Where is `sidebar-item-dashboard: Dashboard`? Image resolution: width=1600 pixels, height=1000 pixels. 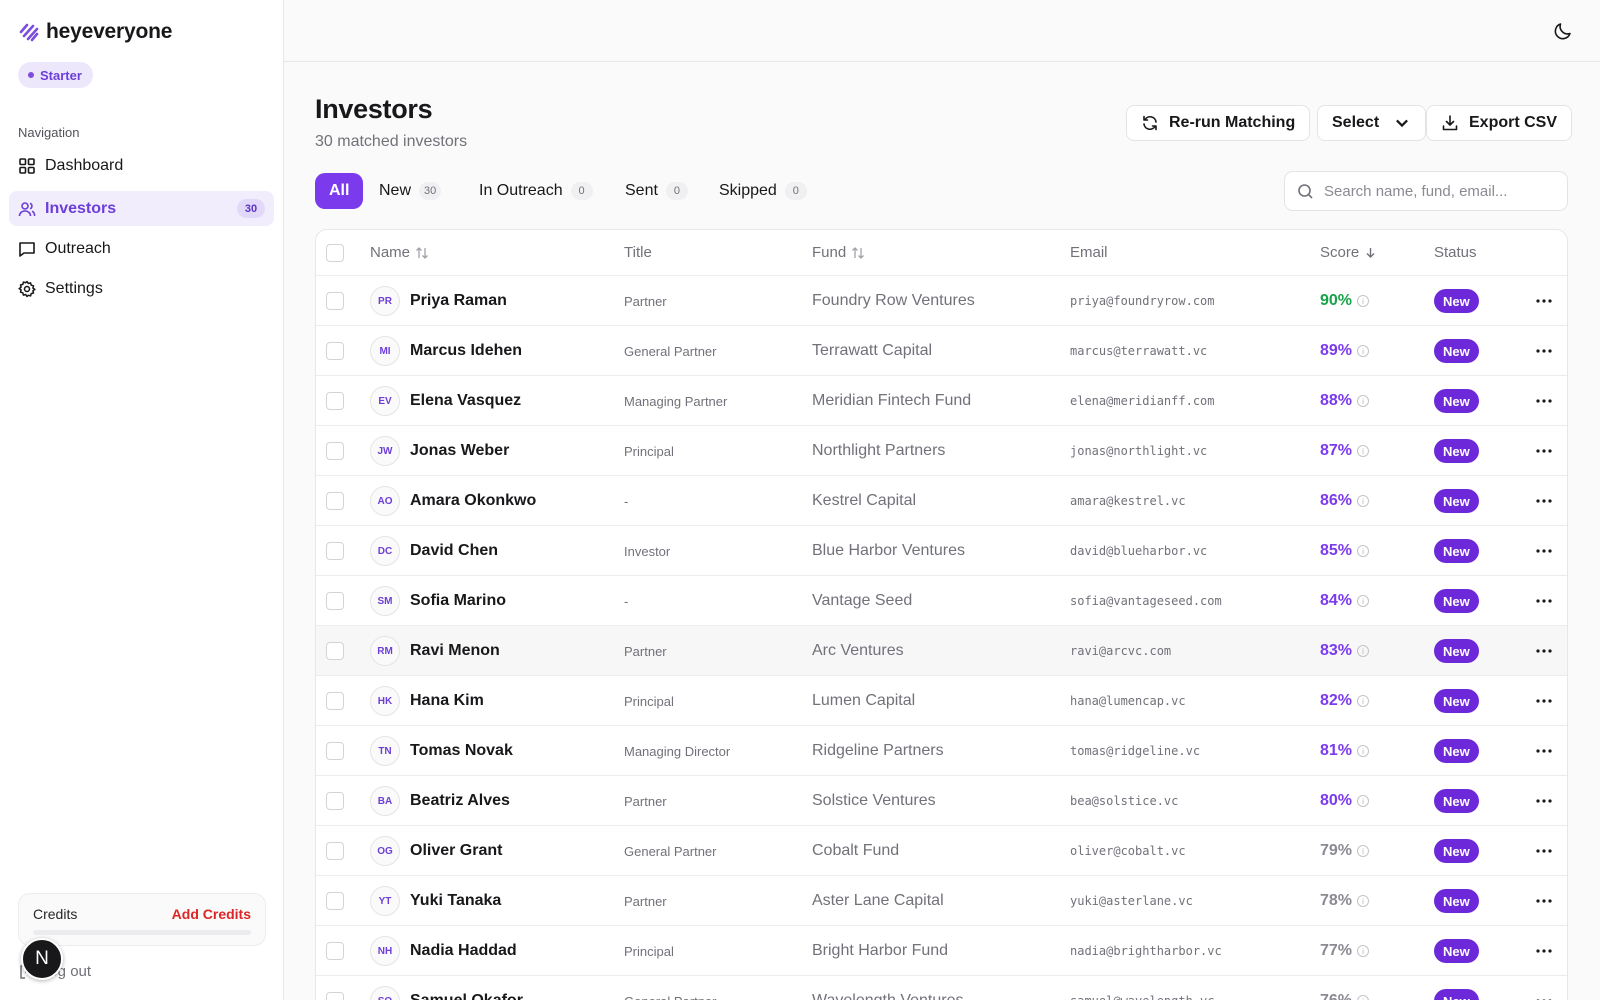
sidebar-item-dashboard: Dashboard is located at coordinates (141, 165).